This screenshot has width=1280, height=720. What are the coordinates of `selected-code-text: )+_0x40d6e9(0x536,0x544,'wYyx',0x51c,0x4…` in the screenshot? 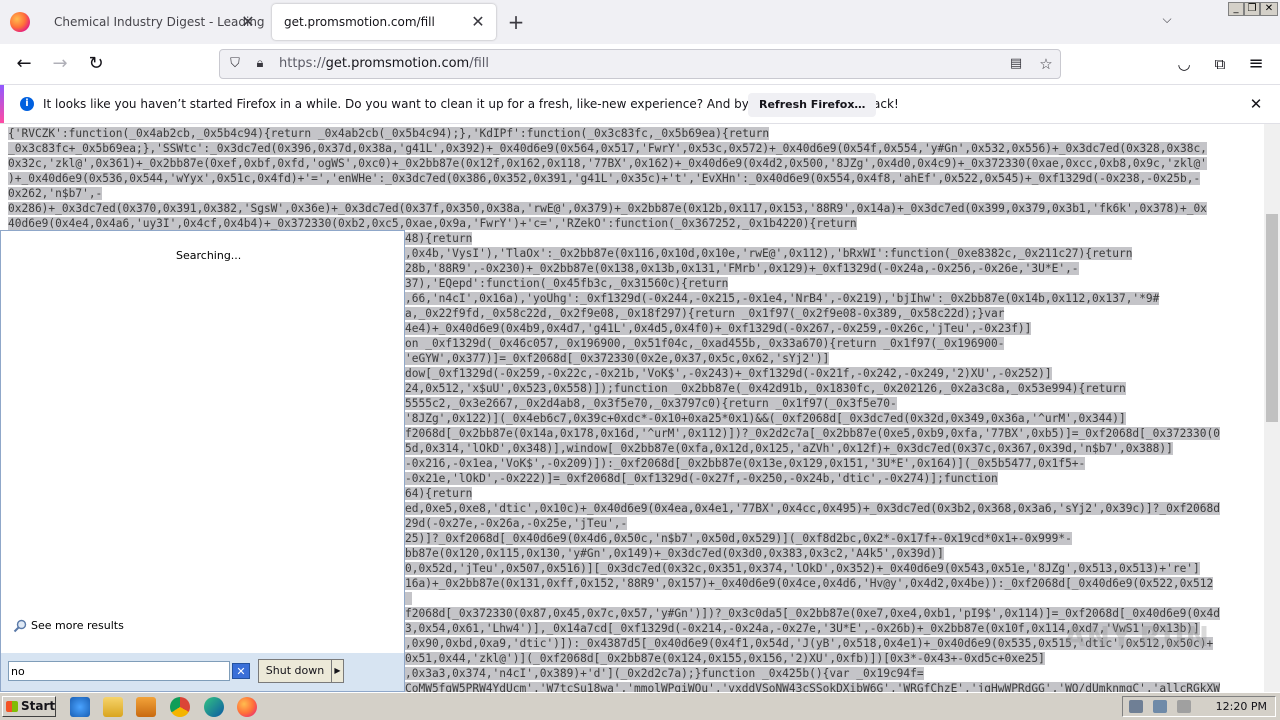 It's located at (604, 178).